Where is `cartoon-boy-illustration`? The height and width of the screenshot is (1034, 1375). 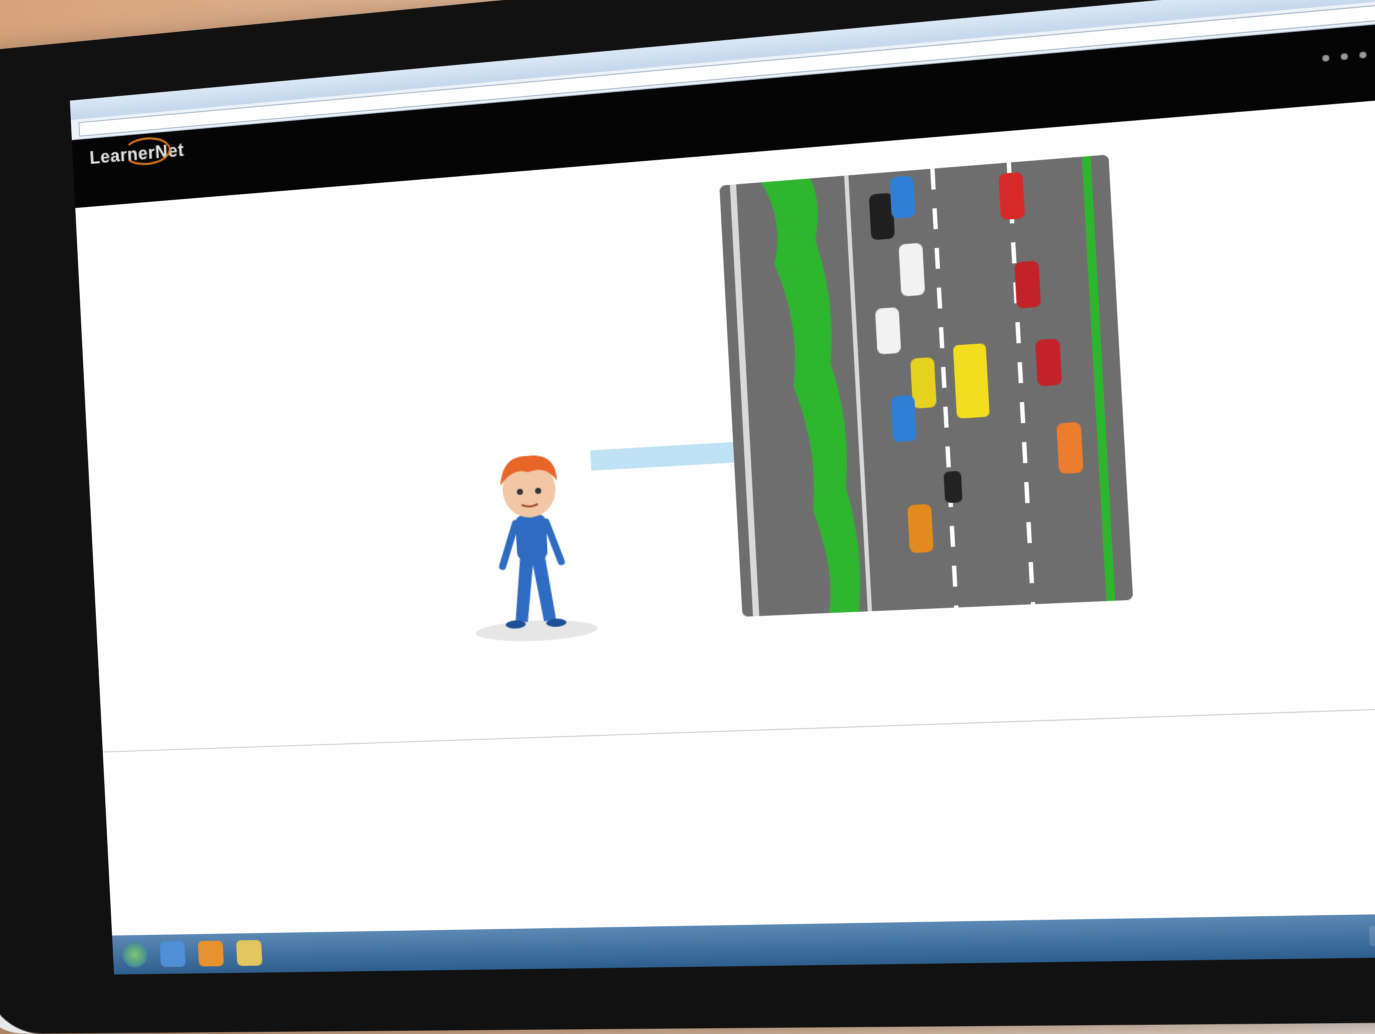
cartoon-boy-illustration is located at coordinates (537, 549).